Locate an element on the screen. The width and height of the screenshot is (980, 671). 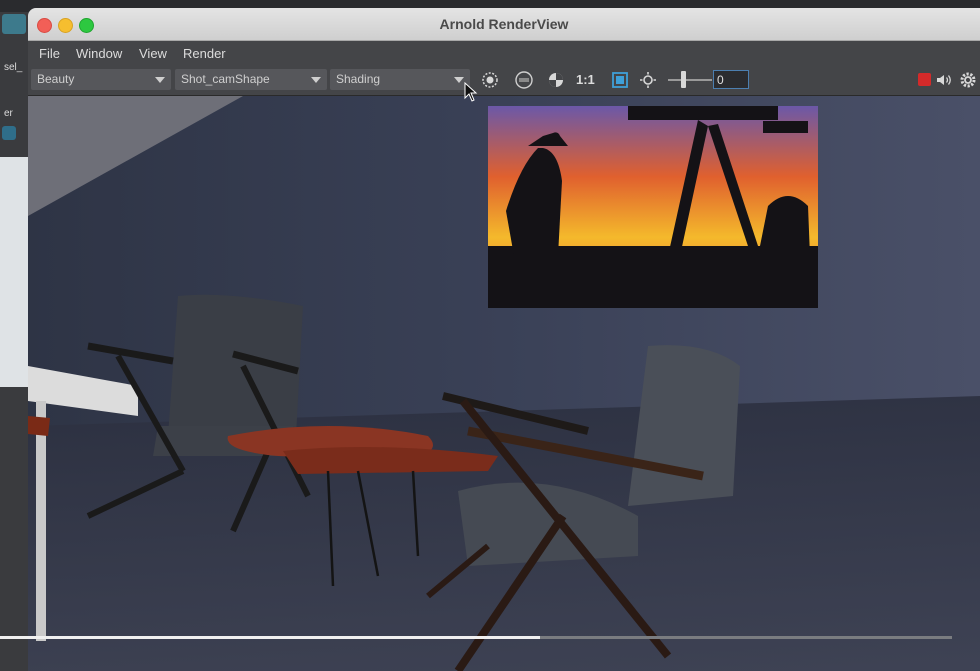
debug-shading-dropdown: Shading is located at coordinates (400, 79).